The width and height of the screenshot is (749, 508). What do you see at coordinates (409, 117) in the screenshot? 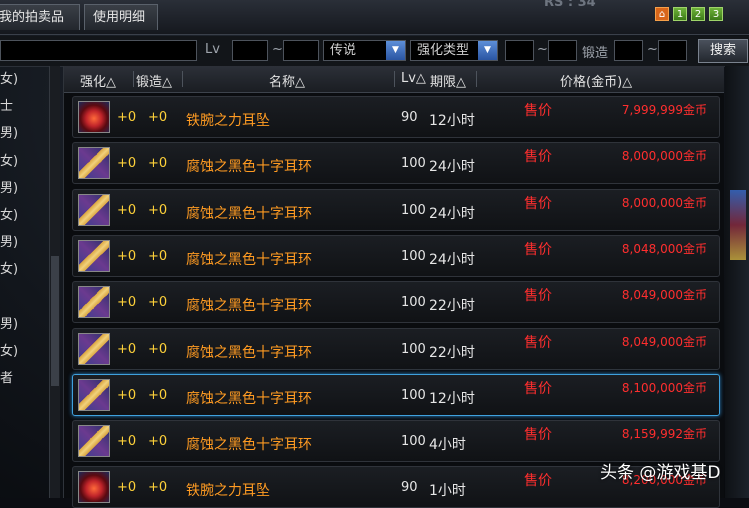
I see `level-value: 90` at bounding box center [409, 117].